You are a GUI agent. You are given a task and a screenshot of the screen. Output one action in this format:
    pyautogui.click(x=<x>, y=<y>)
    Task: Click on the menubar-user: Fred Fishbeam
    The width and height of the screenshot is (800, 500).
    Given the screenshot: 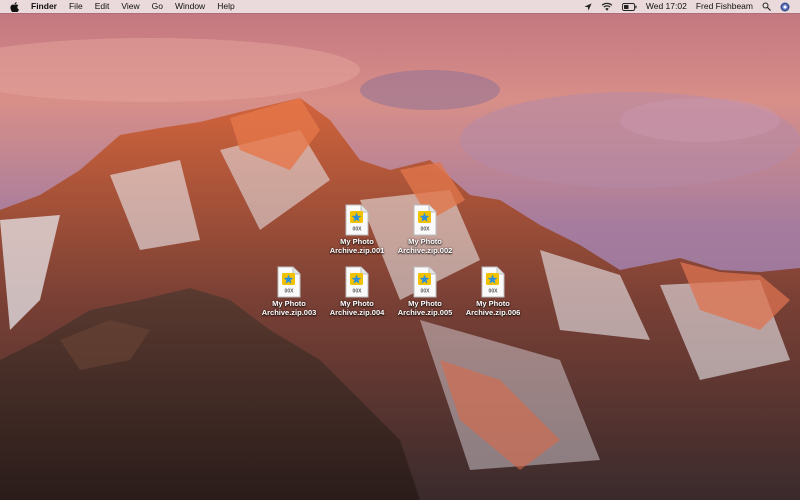 What is the action you would take?
    pyautogui.click(x=724, y=6)
    